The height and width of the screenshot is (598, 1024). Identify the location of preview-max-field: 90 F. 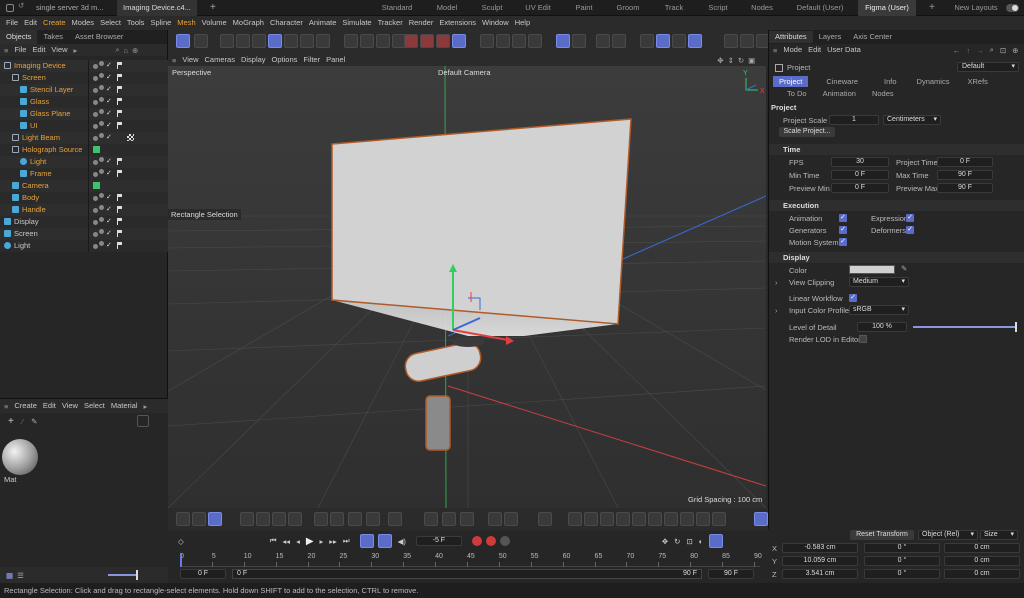
(965, 188).